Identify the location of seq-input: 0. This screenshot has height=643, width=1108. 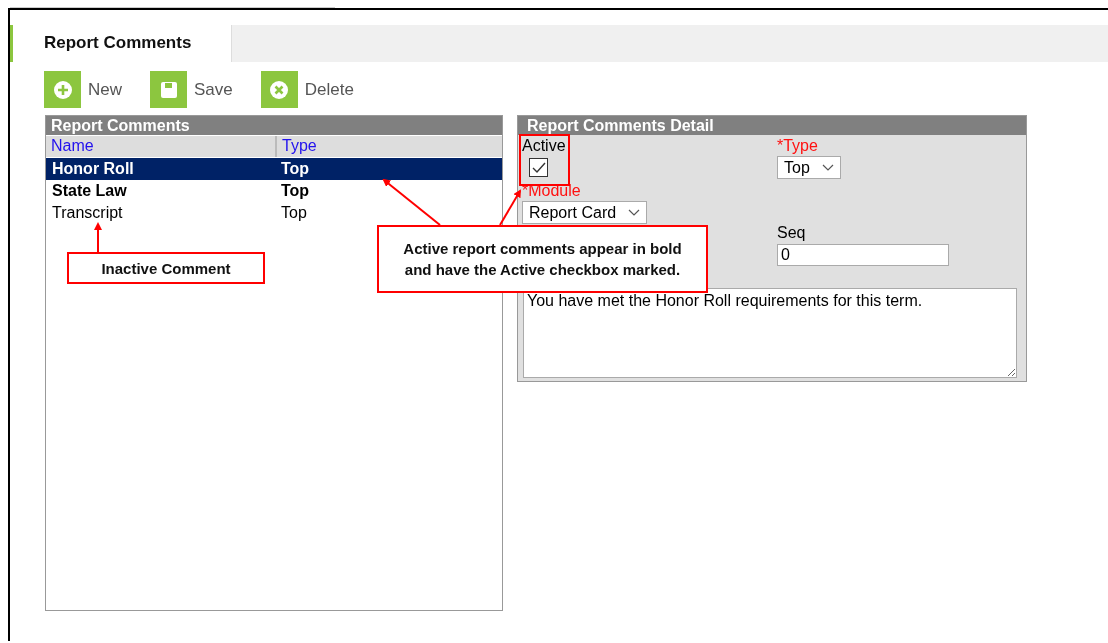
(863, 255).